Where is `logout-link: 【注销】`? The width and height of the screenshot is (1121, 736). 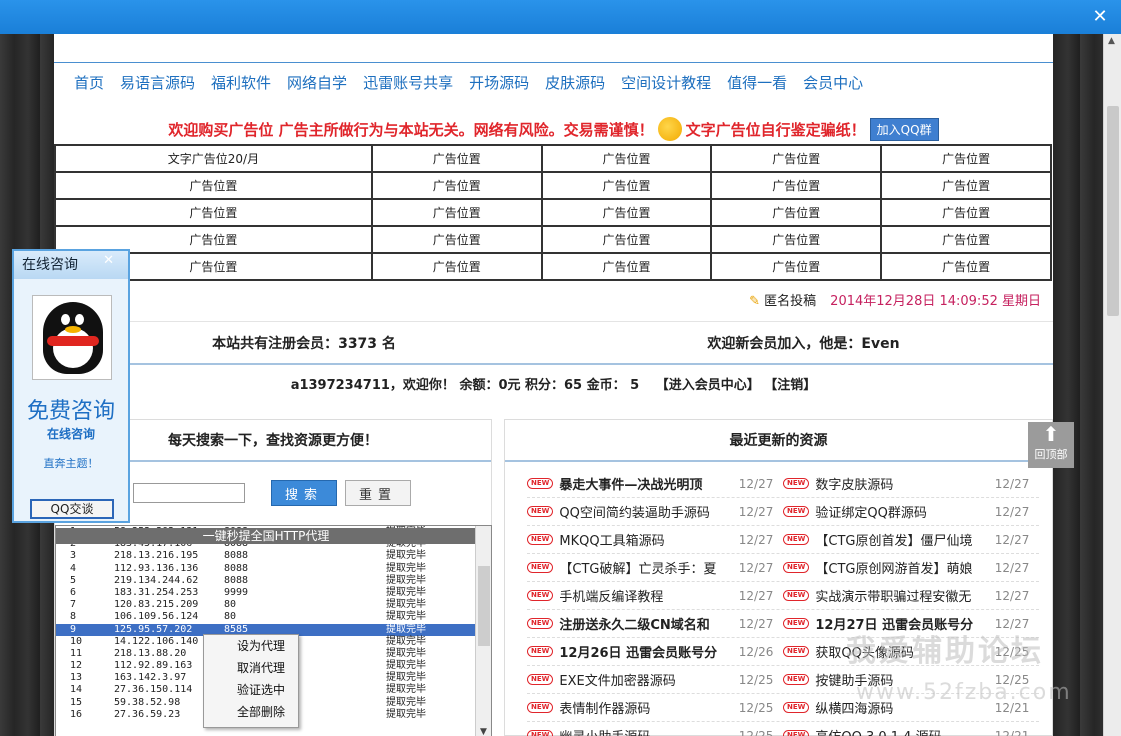
logout-link: 【注销】 is located at coordinates (790, 385).